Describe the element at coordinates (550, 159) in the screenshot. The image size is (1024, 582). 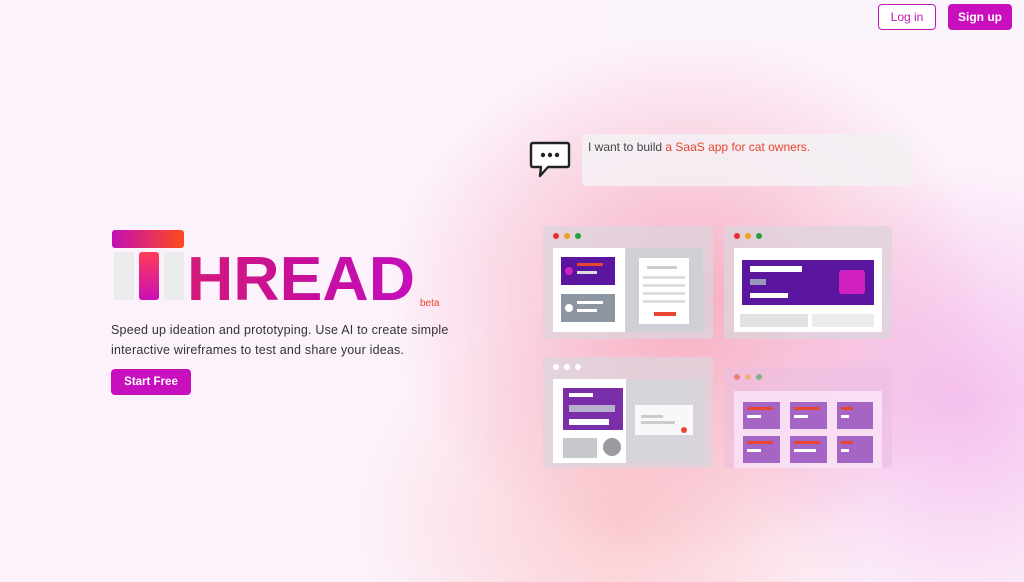
I see `chat-bubble-icon` at that location.